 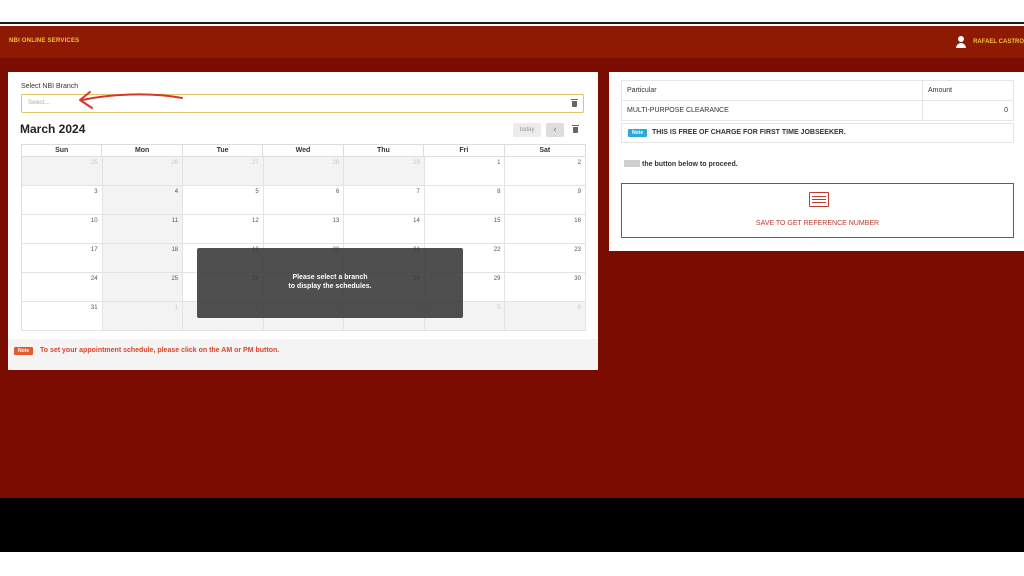 I want to click on clear-selection-icon, so click(x=574, y=103).